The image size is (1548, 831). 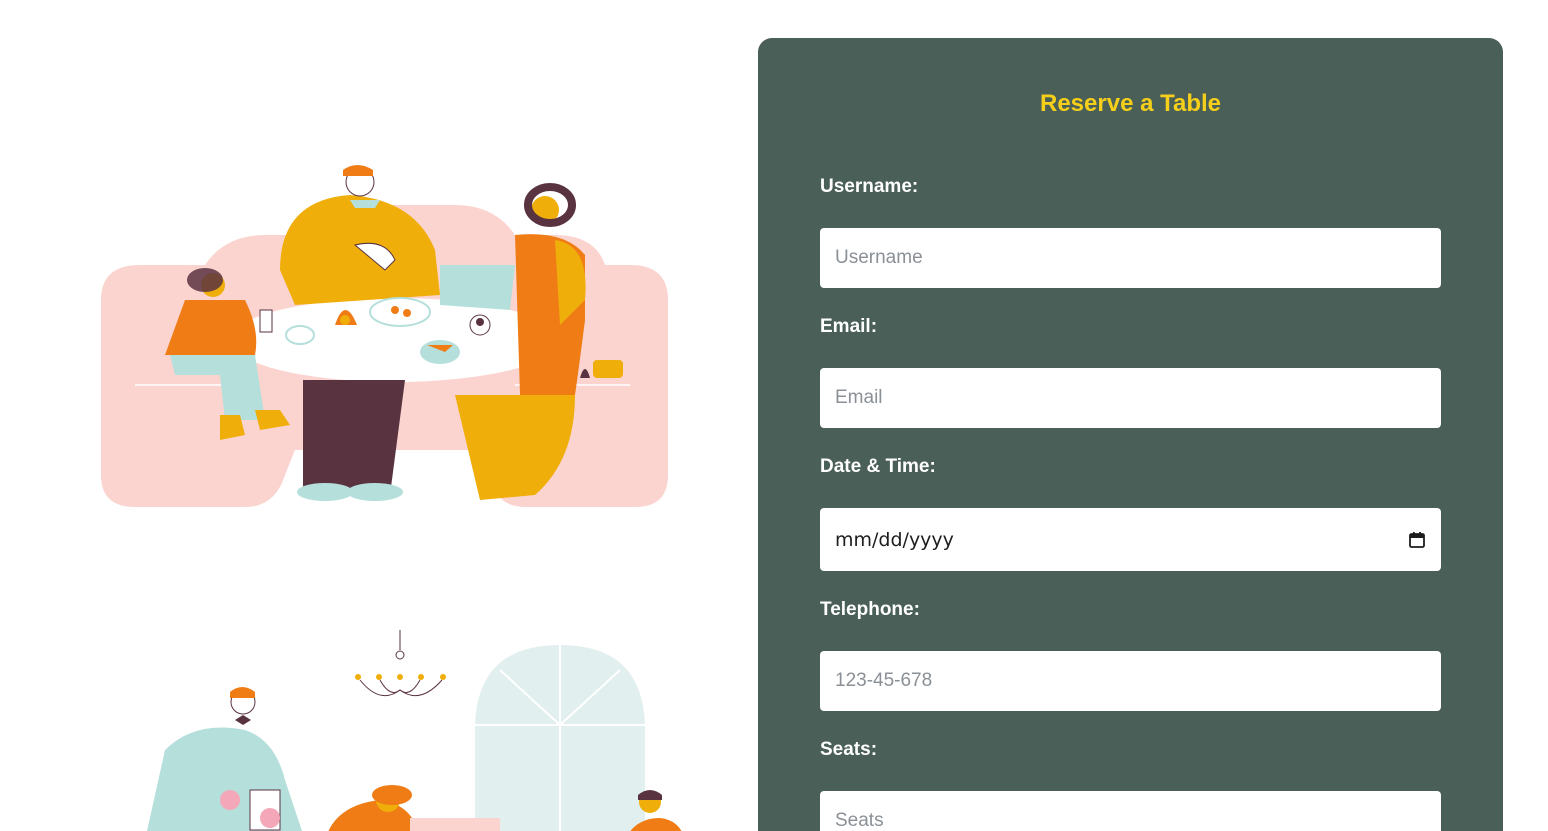 I want to click on form-title: Reserve a Table, so click(x=1130, y=103).